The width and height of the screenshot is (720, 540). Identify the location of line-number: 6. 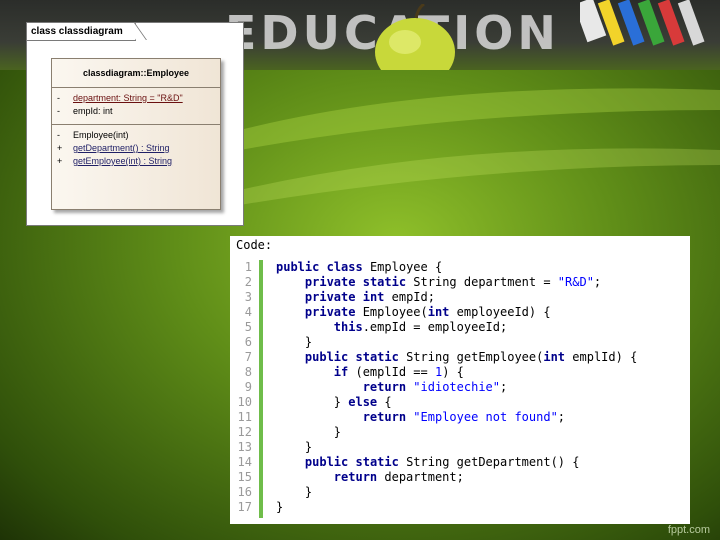
(248, 342).